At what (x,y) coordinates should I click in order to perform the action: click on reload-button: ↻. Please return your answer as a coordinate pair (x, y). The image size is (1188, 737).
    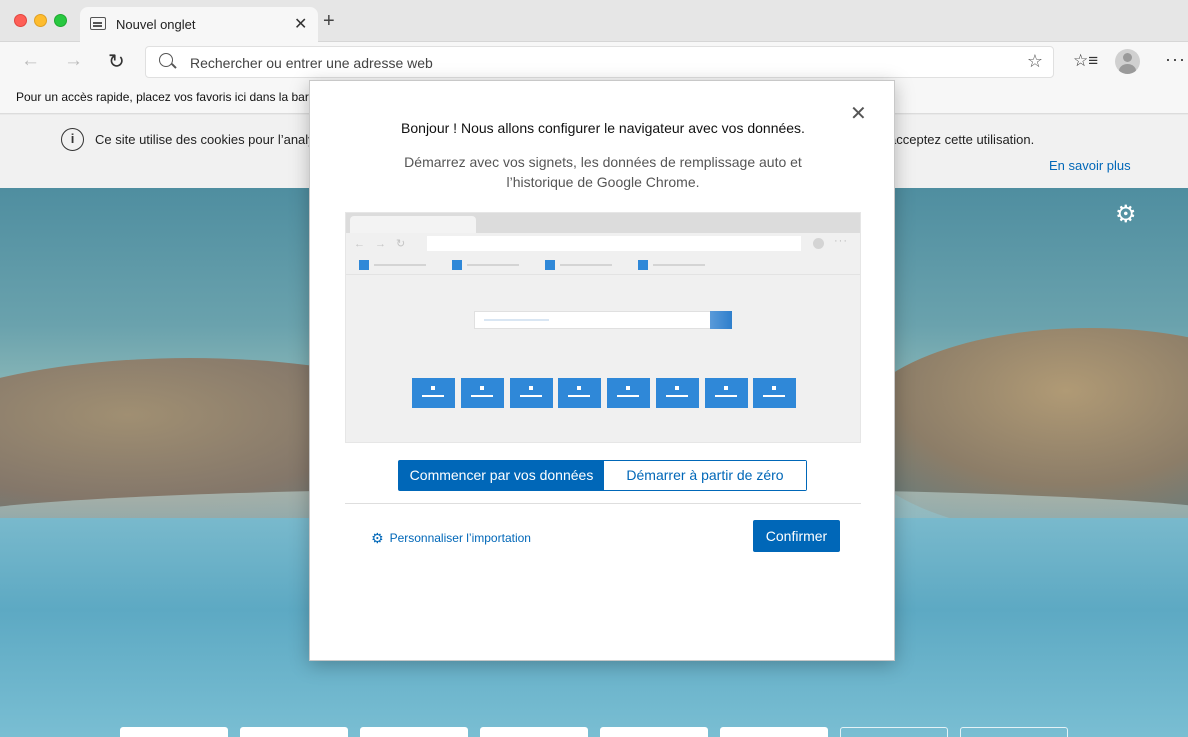
    Looking at the image, I should click on (116, 61).